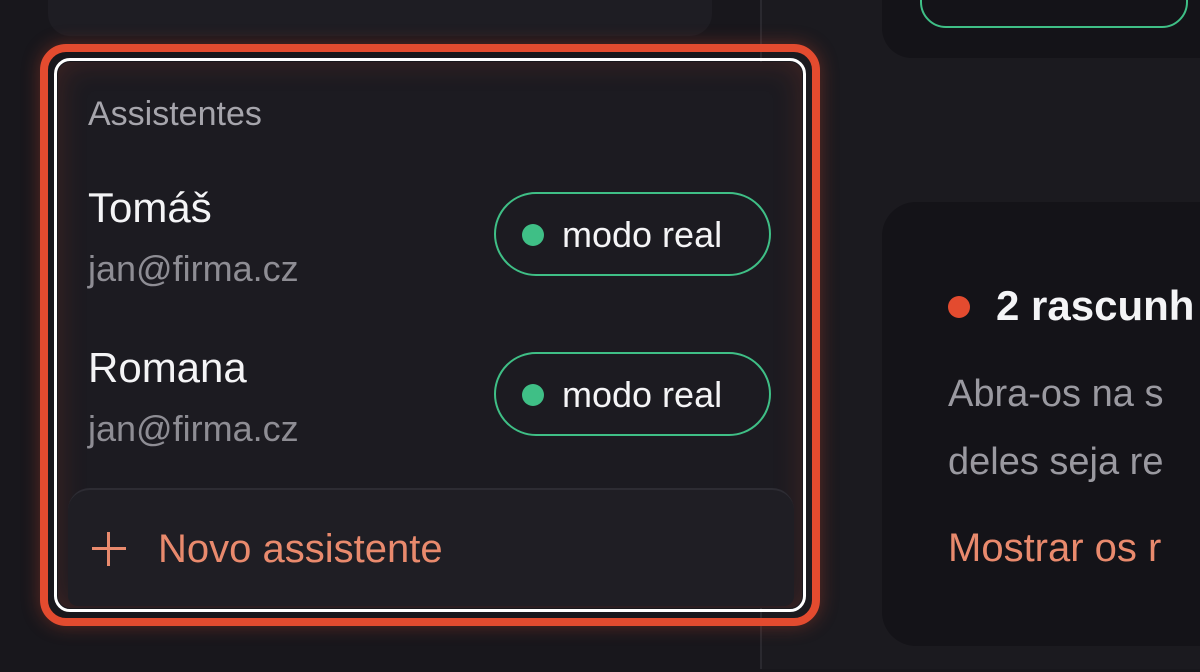 The image size is (1200, 672). I want to click on top-right-pill, so click(1054, 14).